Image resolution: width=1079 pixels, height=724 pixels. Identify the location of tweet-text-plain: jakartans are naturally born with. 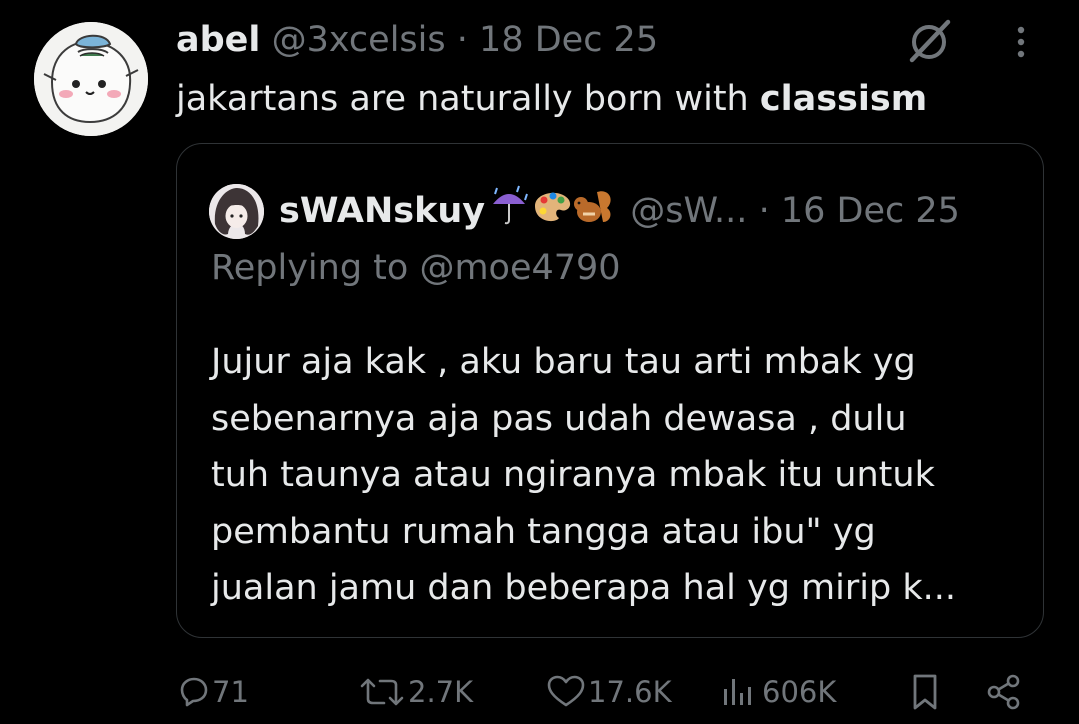
(468, 99).